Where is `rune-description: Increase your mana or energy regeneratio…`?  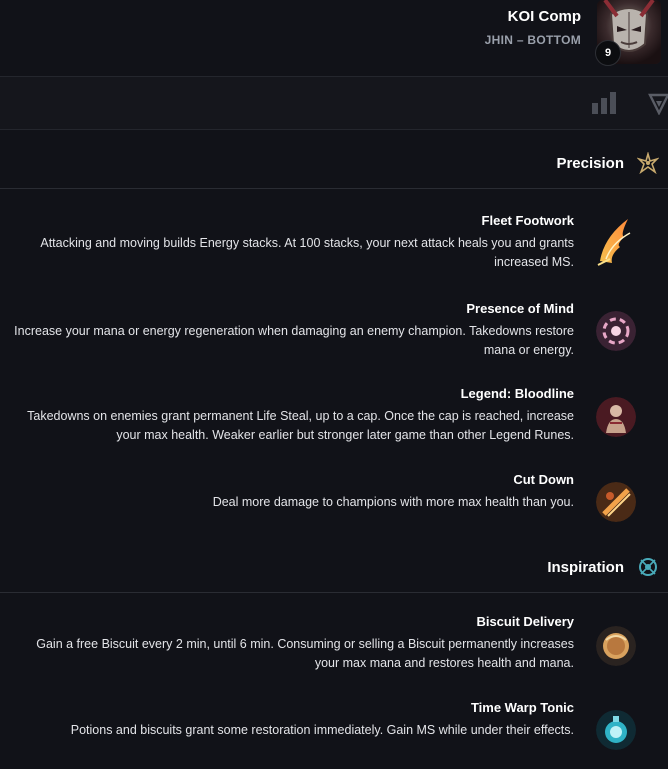 rune-description: Increase your mana or energy regeneratio… is located at coordinates (294, 340).